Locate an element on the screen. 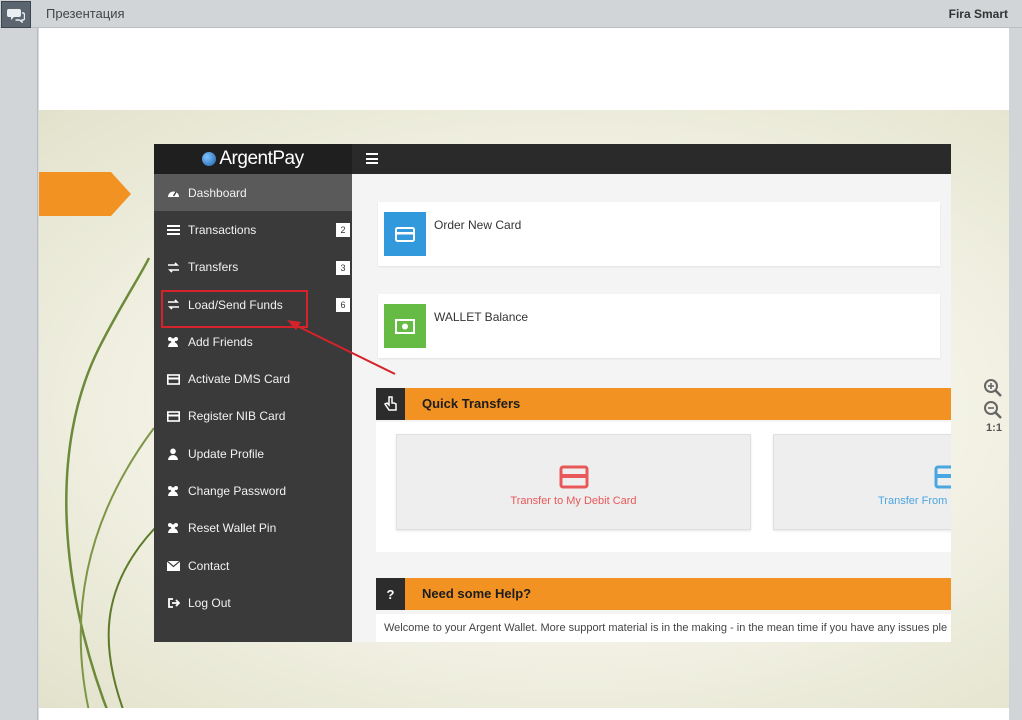 This screenshot has width=1022, height=720. zoom-tools: 1:1 is located at coordinates (994, 406).